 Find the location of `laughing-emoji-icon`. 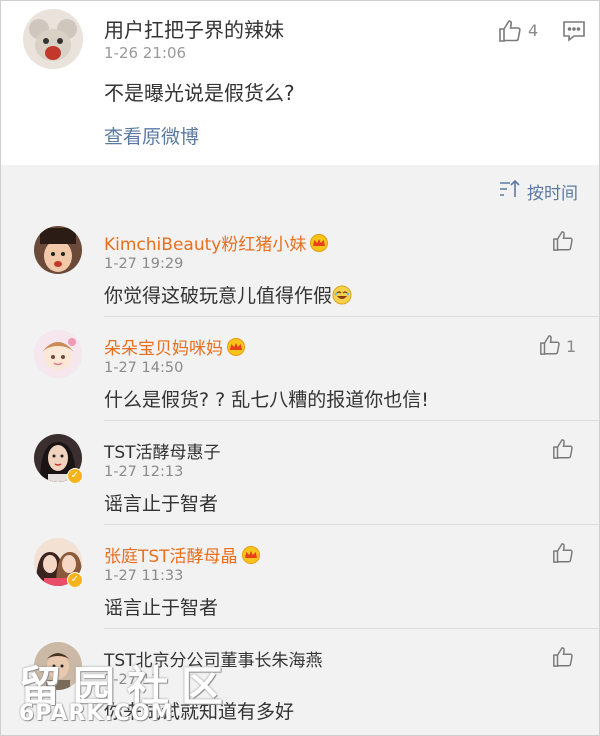

laughing-emoji-icon is located at coordinates (342, 295).